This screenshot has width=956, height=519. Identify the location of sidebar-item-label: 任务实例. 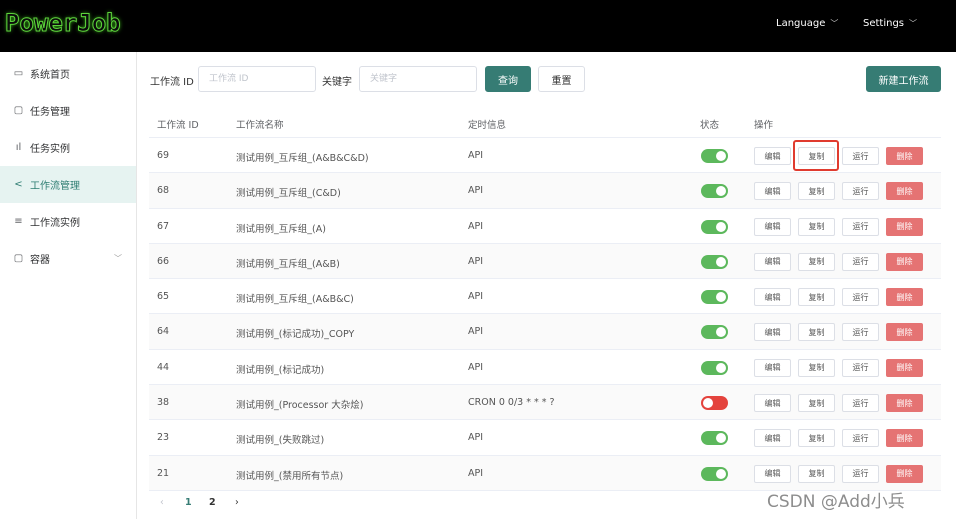
(50, 149).